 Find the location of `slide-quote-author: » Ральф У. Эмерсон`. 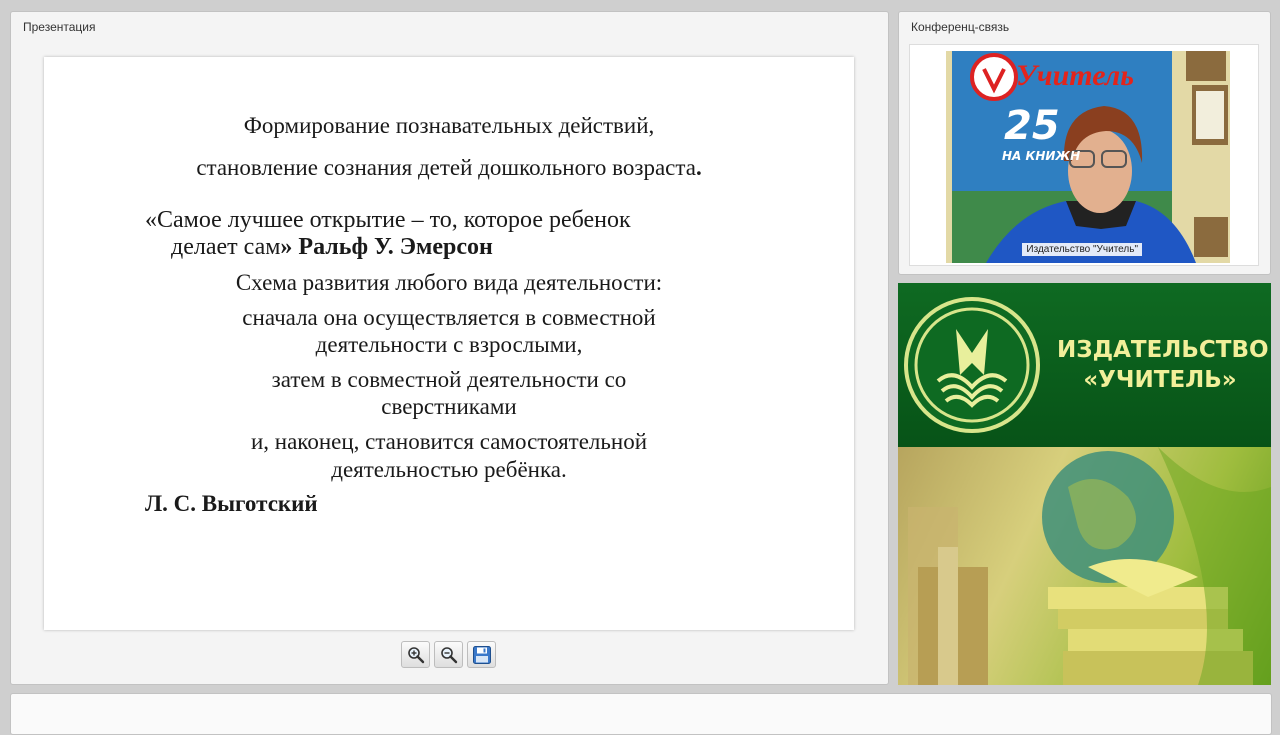

slide-quote-author: » Ральф У. Эмерсон is located at coordinates (386, 247).